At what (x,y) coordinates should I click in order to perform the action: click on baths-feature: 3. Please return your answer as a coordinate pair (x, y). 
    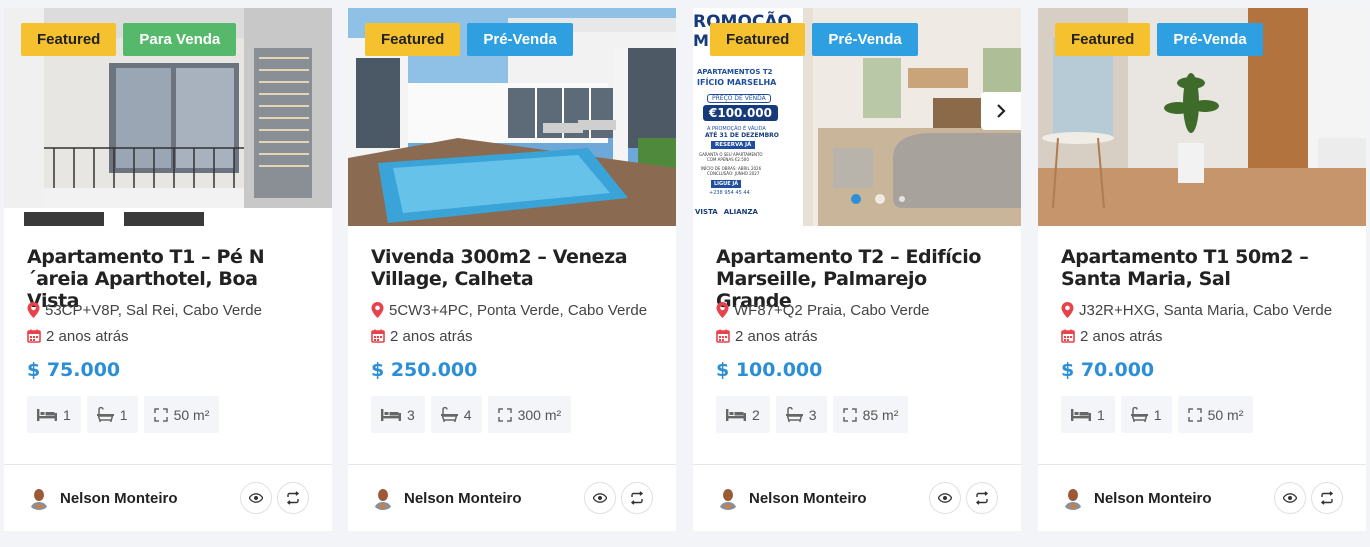
    Looking at the image, I should click on (801, 414).